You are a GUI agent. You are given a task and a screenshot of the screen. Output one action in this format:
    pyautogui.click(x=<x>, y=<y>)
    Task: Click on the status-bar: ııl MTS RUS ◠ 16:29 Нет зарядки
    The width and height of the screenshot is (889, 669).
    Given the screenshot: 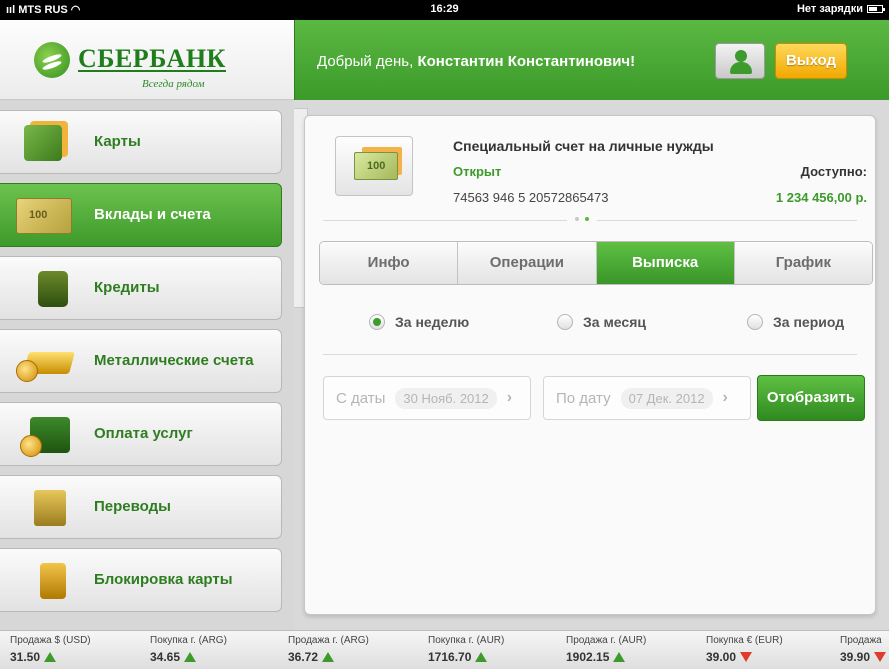 What is the action you would take?
    pyautogui.click(x=444, y=10)
    